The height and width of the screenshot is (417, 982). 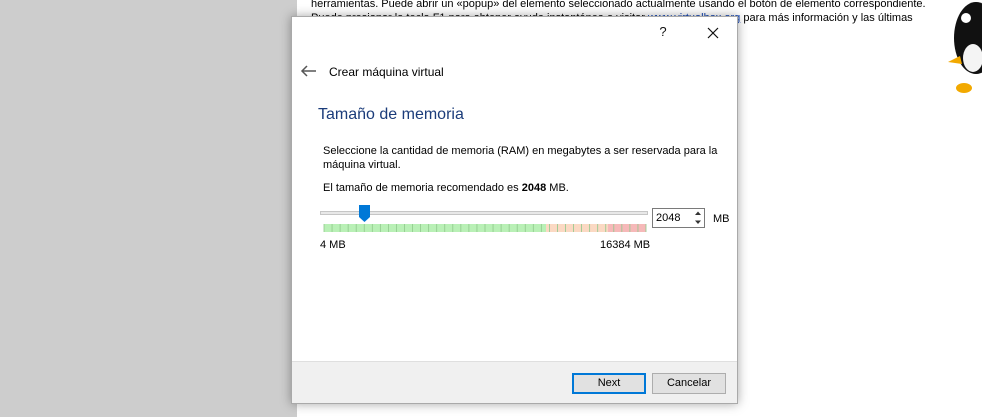 What do you see at coordinates (721, 219) in the screenshot?
I see `memory-unit-label: MB` at bounding box center [721, 219].